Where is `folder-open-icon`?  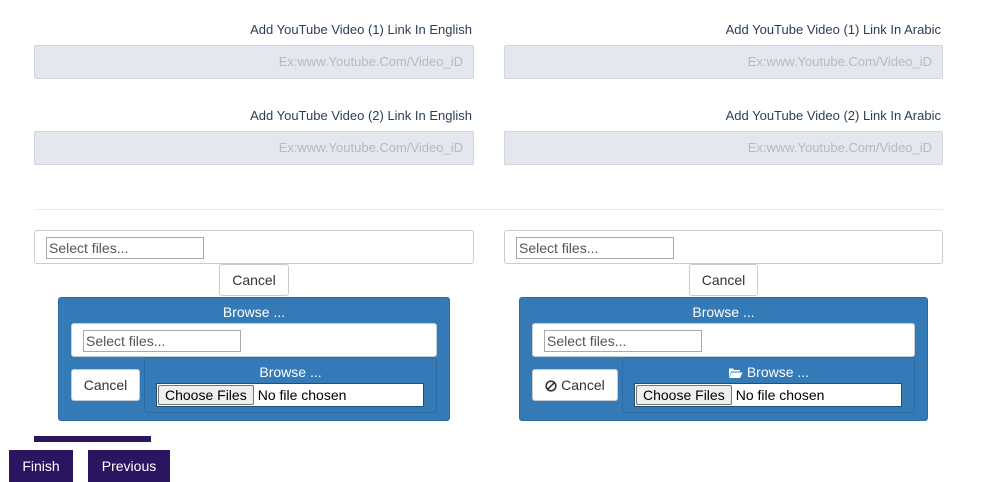
folder-open-icon is located at coordinates (735, 373).